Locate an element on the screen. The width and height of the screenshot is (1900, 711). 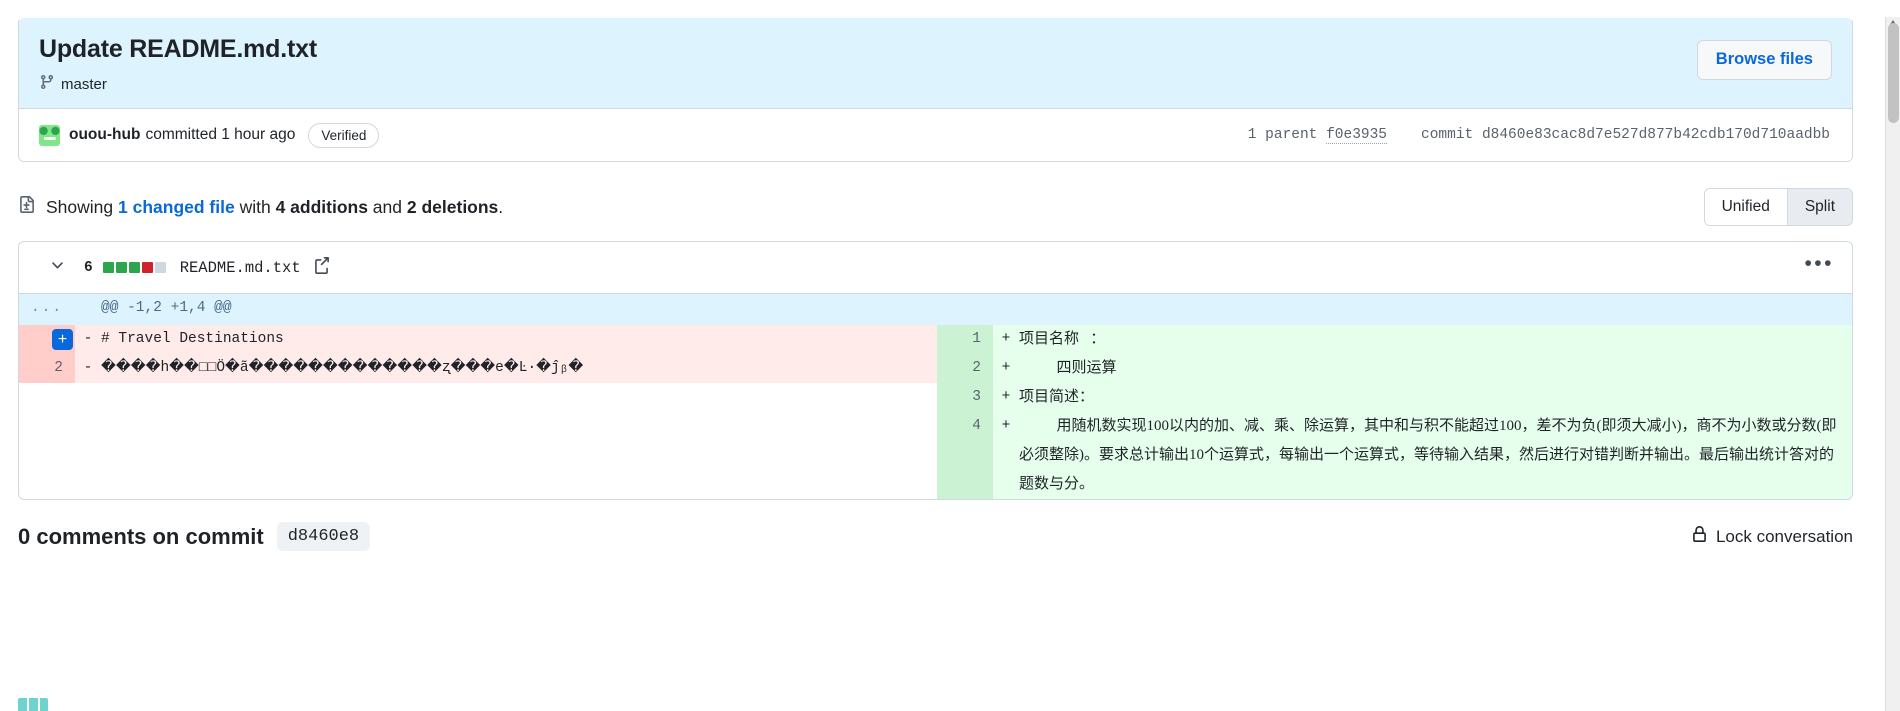
showing-and: and is located at coordinates (387, 206).